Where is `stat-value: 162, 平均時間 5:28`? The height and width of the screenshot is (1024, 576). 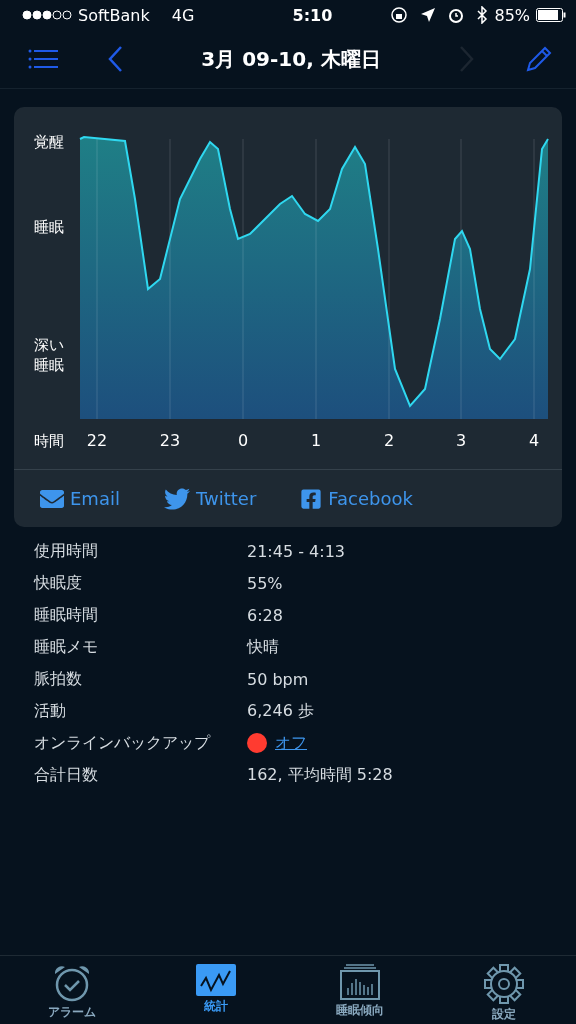 stat-value: 162, 平均時間 5:28 is located at coordinates (320, 775).